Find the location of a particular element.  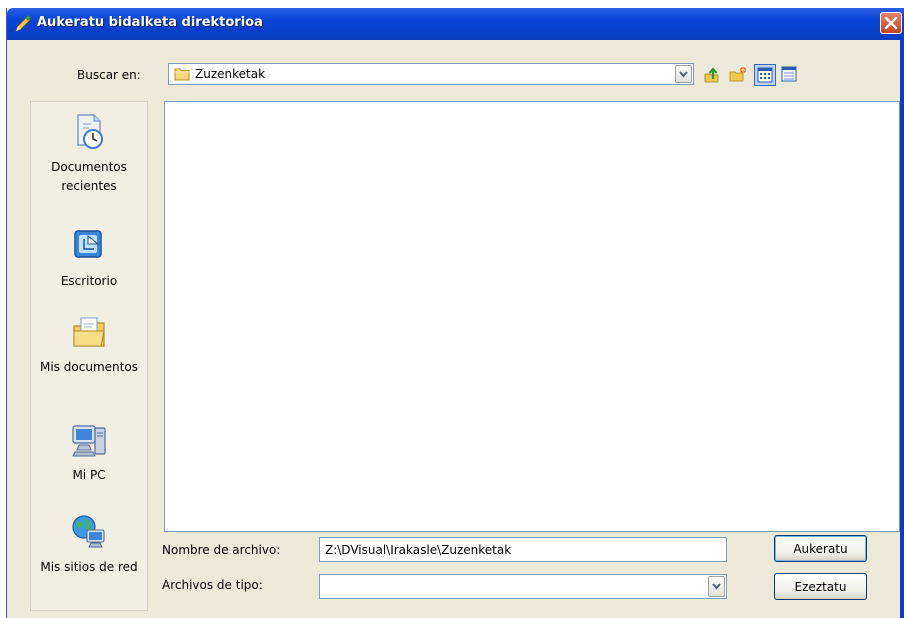

place-label: Mi PC is located at coordinates (89, 475).